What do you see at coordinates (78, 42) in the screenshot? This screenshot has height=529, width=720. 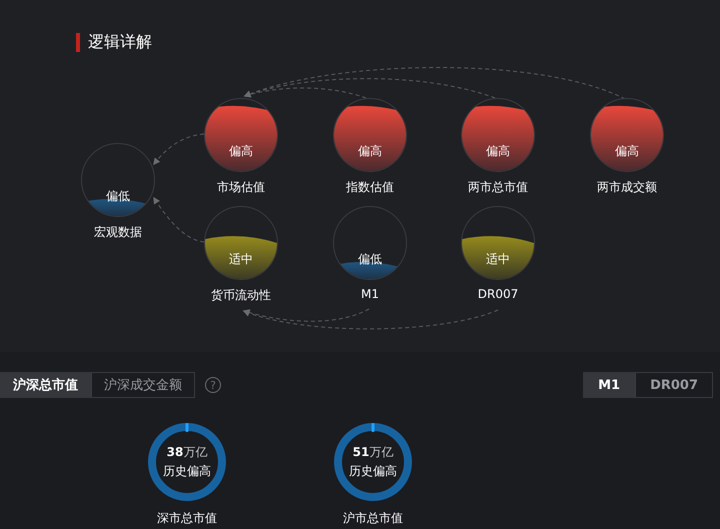 I see `title-accent-bar` at bounding box center [78, 42].